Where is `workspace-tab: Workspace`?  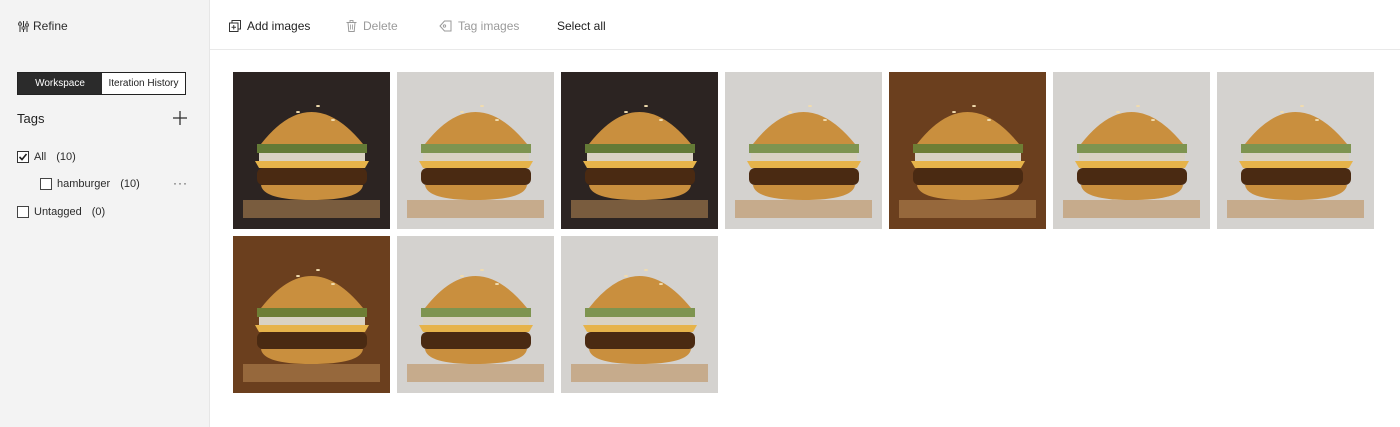
workspace-tab: Workspace is located at coordinates (60, 83).